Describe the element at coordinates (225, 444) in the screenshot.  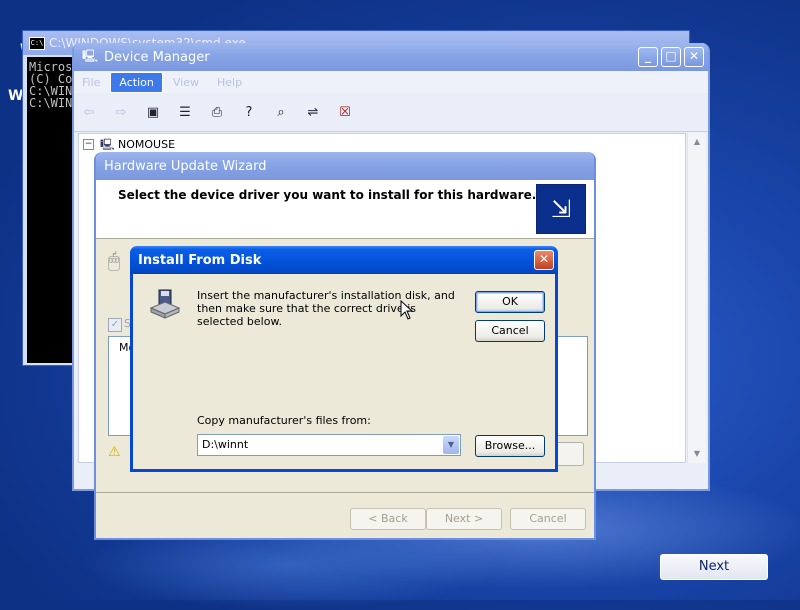
I see `path-value: D:\winnt` at that location.